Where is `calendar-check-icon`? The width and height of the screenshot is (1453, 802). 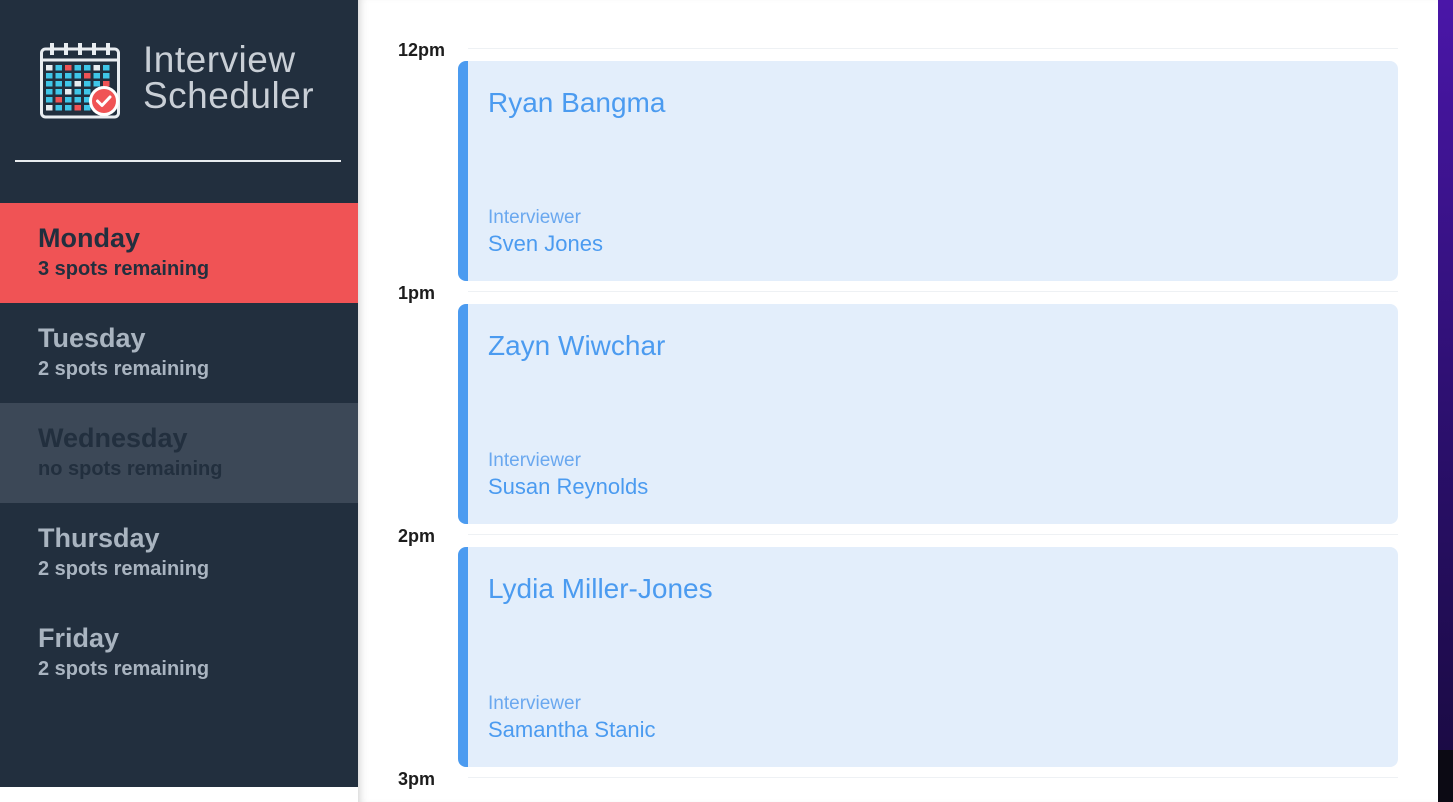 calendar-check-icon is located at coordinates (80, 81).